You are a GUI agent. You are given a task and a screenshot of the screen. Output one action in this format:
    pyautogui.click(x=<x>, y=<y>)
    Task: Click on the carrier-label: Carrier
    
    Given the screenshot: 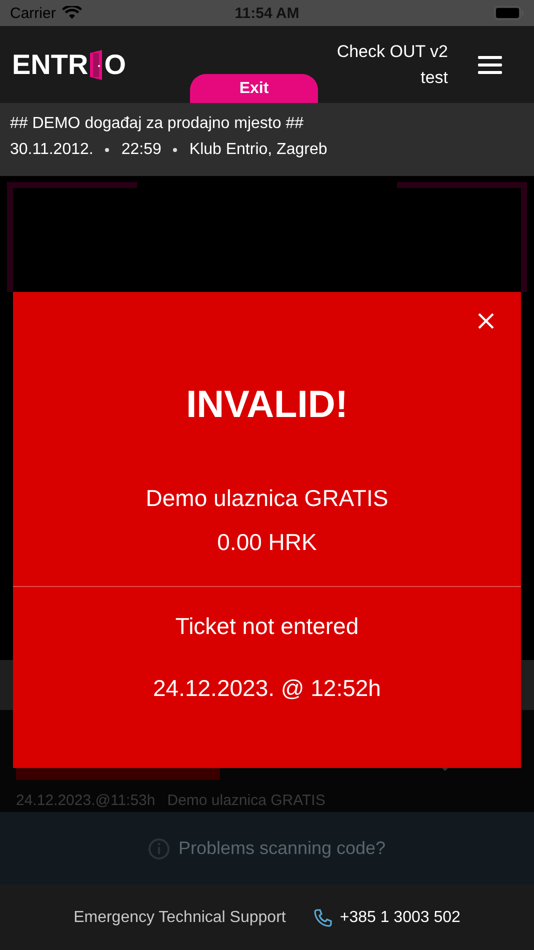 What is the action you would take?
    pyautogui.click(x=33, y=13)
    